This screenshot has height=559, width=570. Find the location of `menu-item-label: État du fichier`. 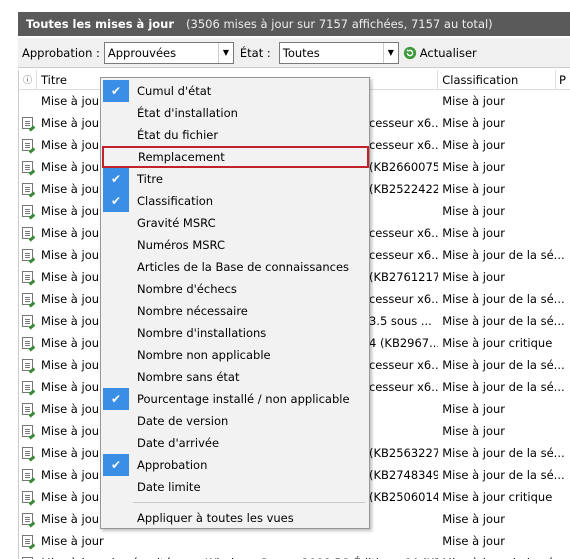

menu-item-label: État du fichier is located at coordinates (178, 135).